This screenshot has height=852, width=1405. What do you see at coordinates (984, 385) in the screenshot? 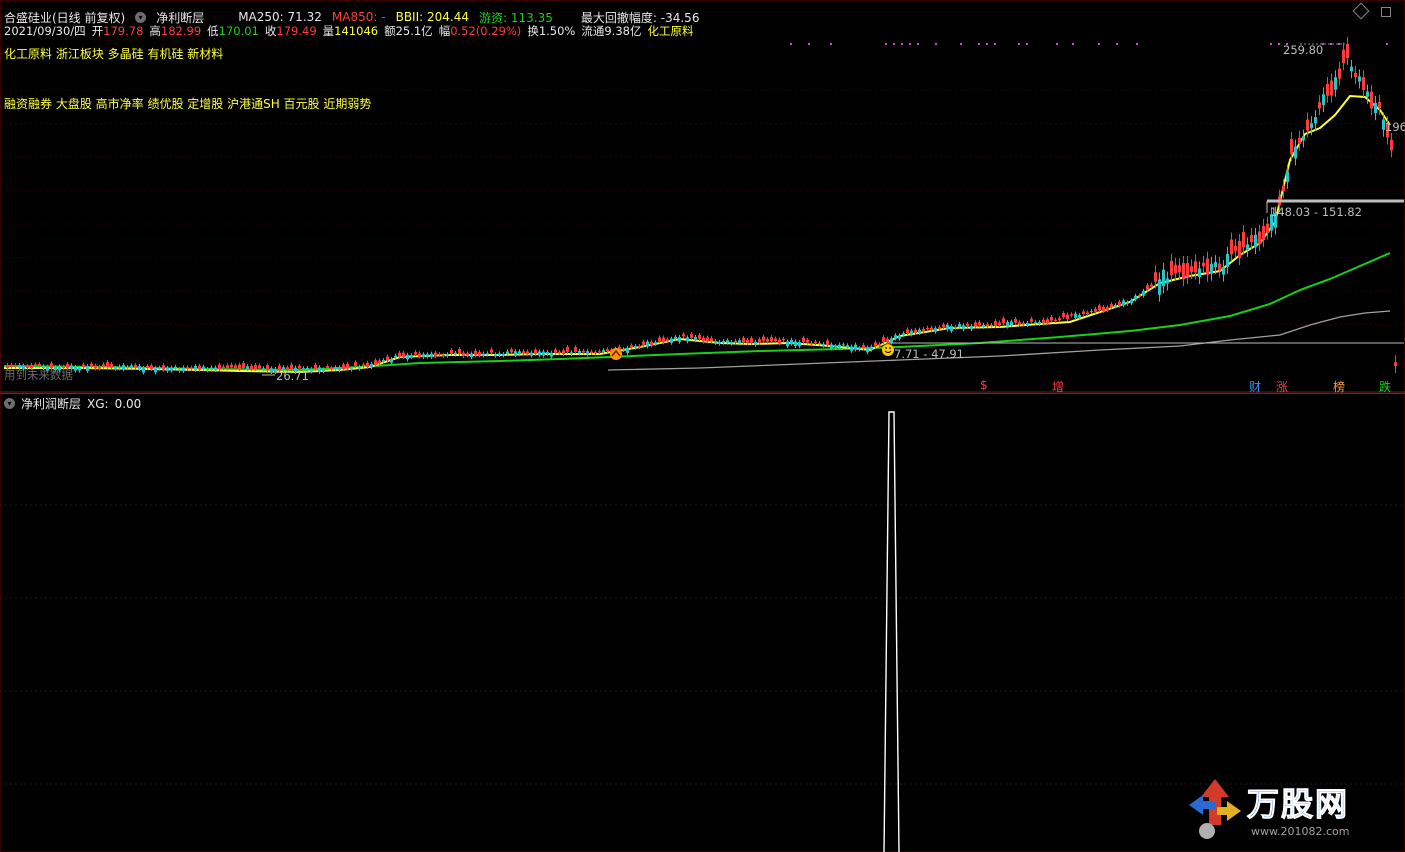
I see `event-marker-dividend: $` at bounding box center [984, 385].